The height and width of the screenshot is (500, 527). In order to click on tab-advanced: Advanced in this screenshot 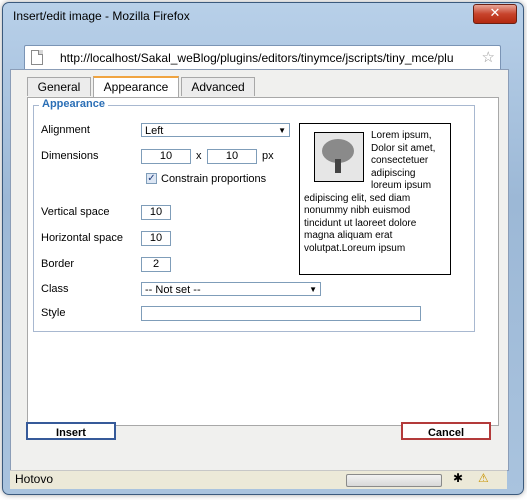, I will do `click(218, 86)`.